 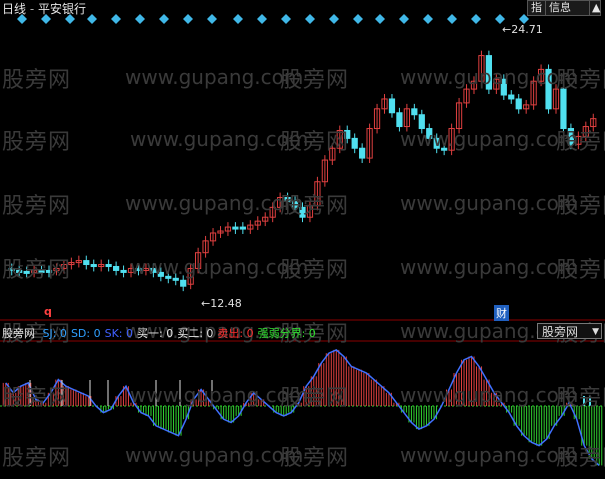 What do you see at coordinates (195, 333) in the screenshot?
I see `indicator-item-4: 买二: 0` at bounding box center [195, 333].